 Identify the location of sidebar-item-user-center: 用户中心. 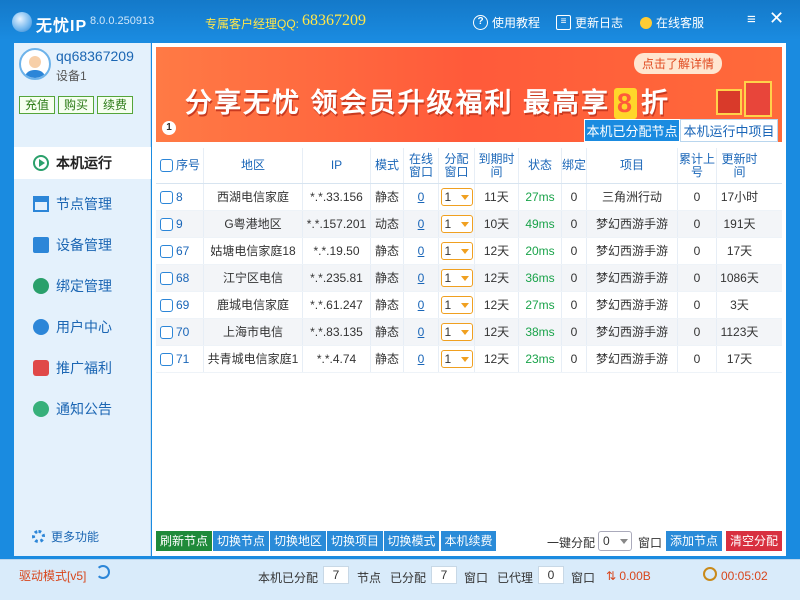
(82, 327).